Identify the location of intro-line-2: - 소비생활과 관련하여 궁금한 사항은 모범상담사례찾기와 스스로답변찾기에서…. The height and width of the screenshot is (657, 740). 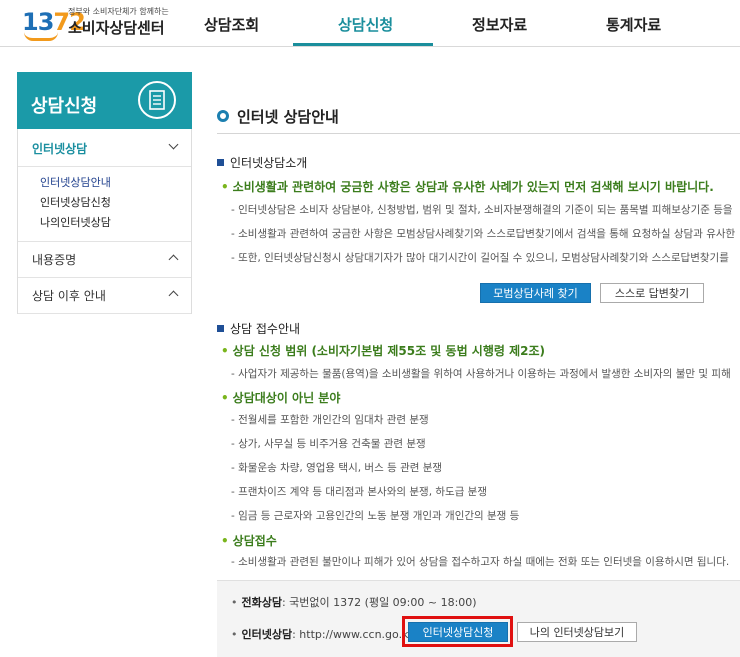
(483, 234).